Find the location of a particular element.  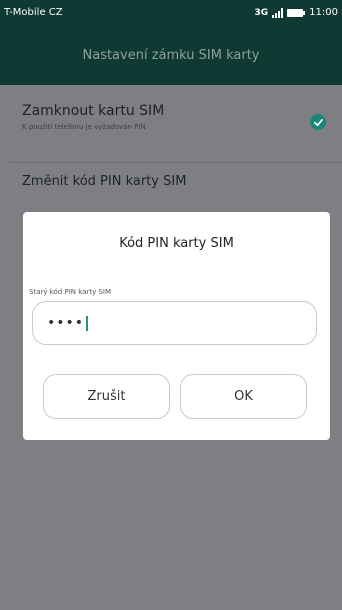

change-pin-setting: Změnit kód PIN karty SIM is located at coordinates (171, 181).